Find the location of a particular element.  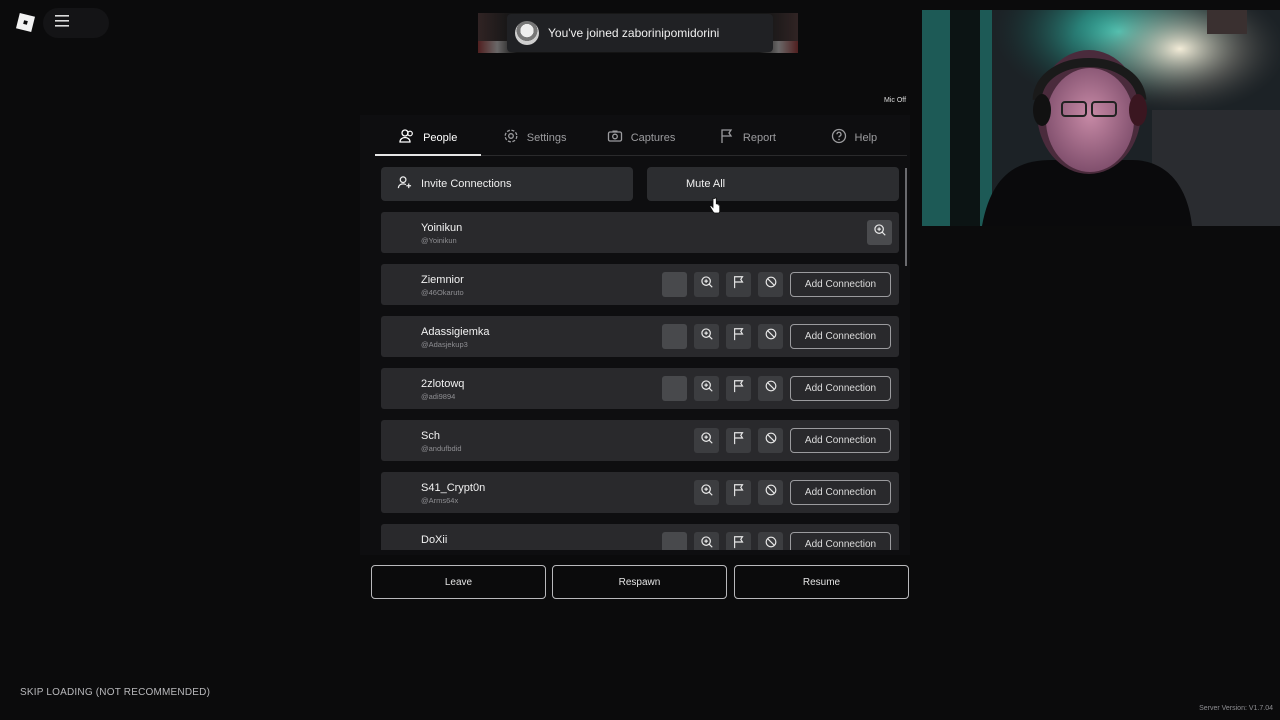

invite-connections-button: Invite Connections is located at coordinates (507, 184).